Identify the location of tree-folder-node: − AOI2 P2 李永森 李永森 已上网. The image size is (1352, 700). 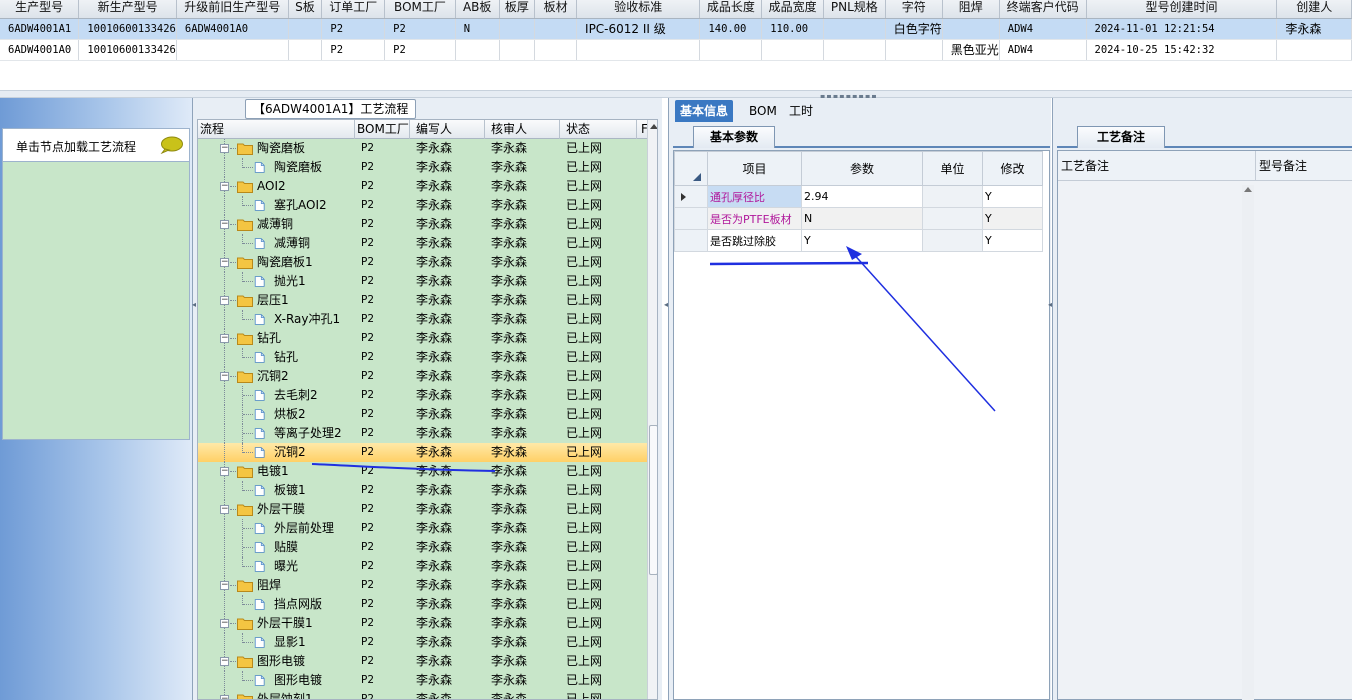
(422, 186).